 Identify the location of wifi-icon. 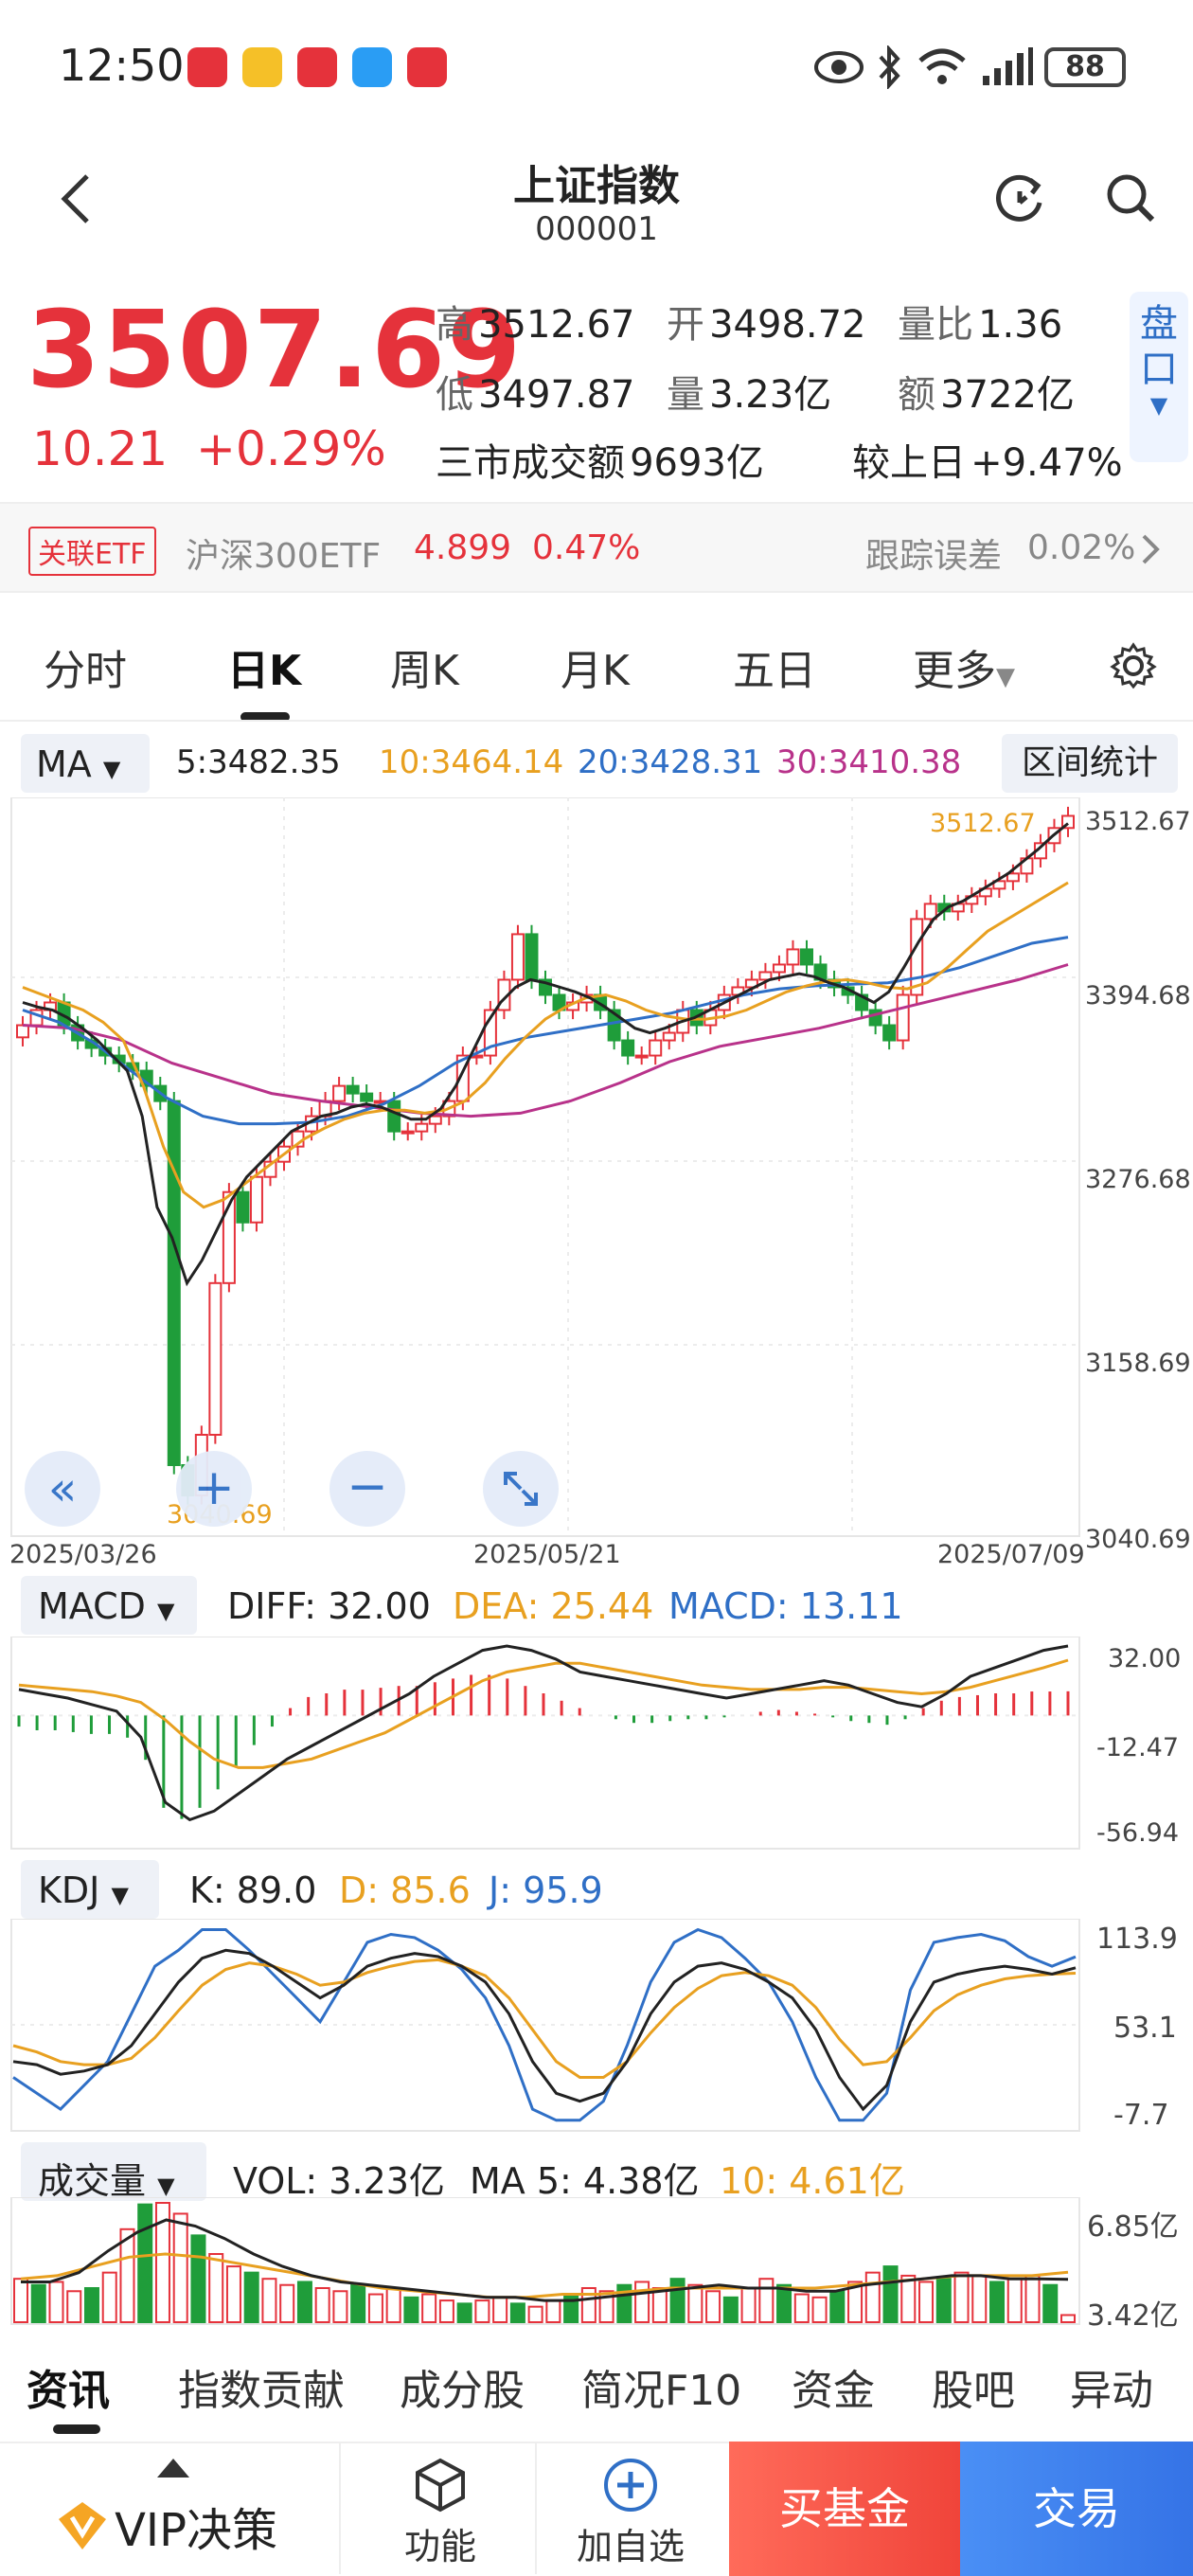
(942, 66).